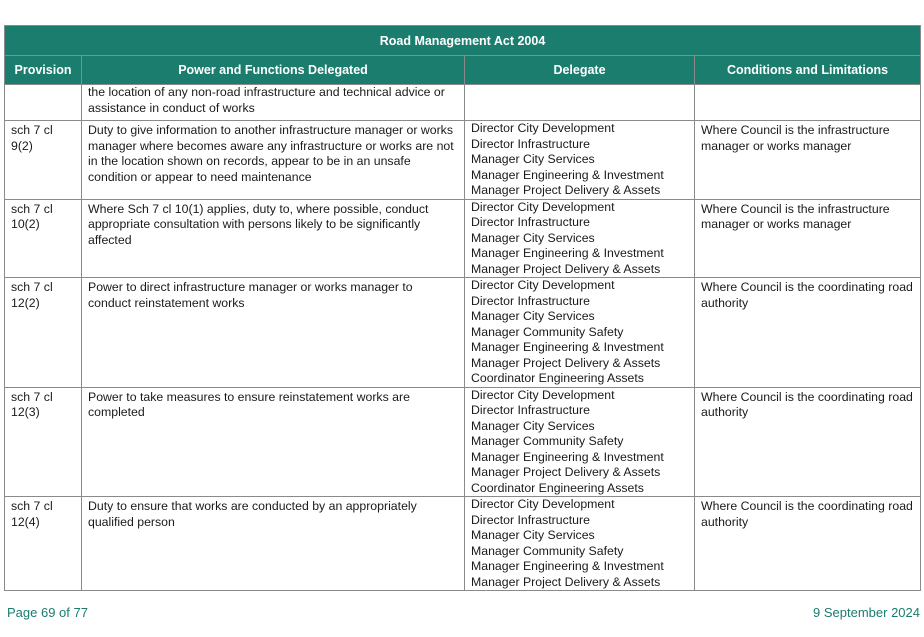  Describe the element at coordinates (43, 441) in the screenshot. I see `provision-cell: sch 7 cl 12(3)` at that location.